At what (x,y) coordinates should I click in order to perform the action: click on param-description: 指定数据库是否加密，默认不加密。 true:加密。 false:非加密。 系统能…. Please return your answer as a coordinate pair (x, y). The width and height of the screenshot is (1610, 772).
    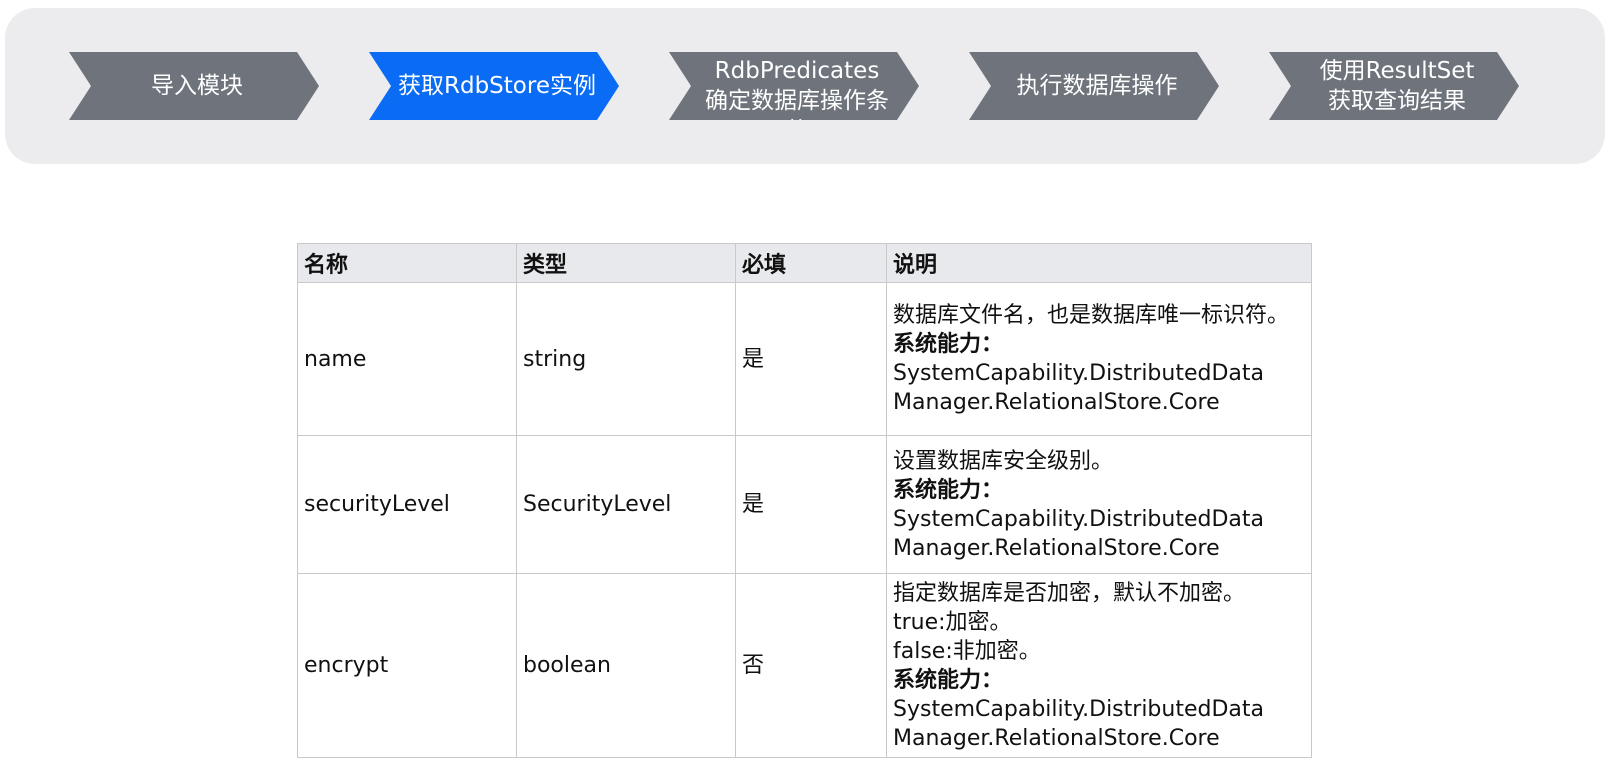
    Looking at the image, I should click on (1099, 665).